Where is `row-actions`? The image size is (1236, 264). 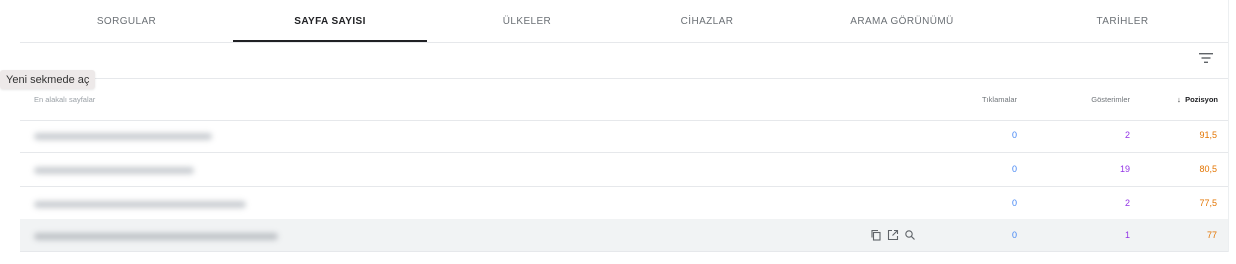
row-actions is located at coordinates (893, 234).